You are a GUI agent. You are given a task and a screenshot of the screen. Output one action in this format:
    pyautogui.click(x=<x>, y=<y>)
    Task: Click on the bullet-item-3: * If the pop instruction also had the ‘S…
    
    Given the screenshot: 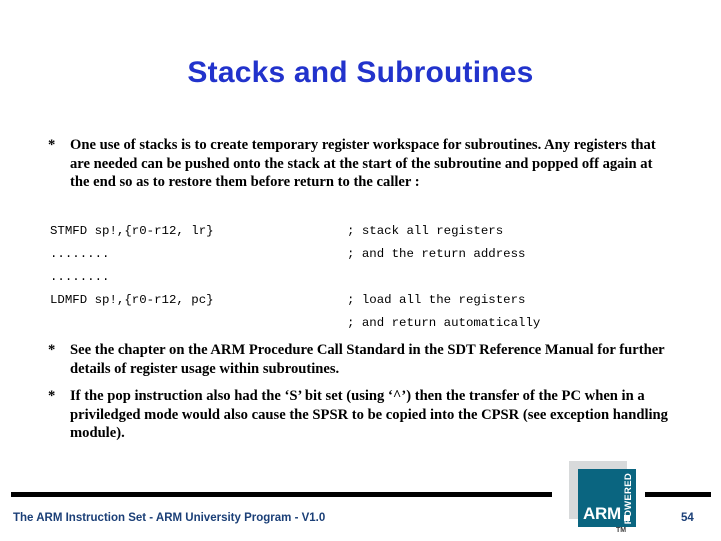 What is the action you would take?
    pyautogui.click(x=364, y=415)
    